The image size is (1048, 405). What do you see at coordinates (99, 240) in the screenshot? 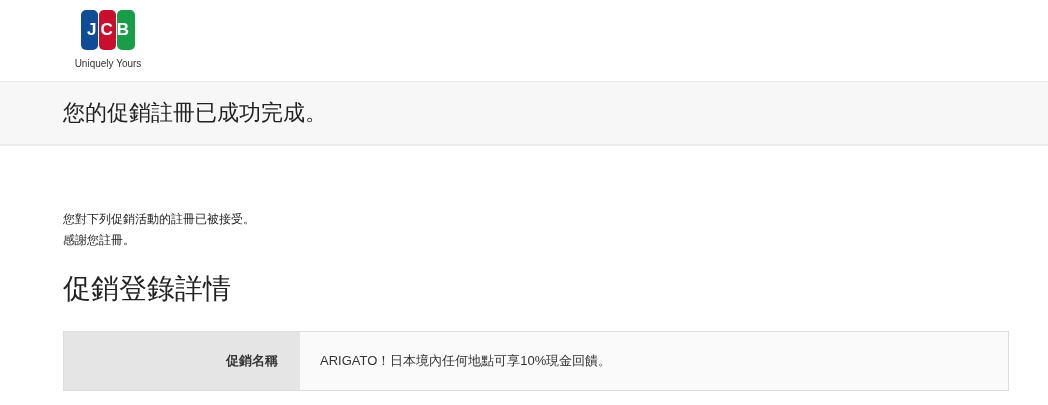
I see `message-text: 感謝您註冊。` at bounding box center [99, 240].